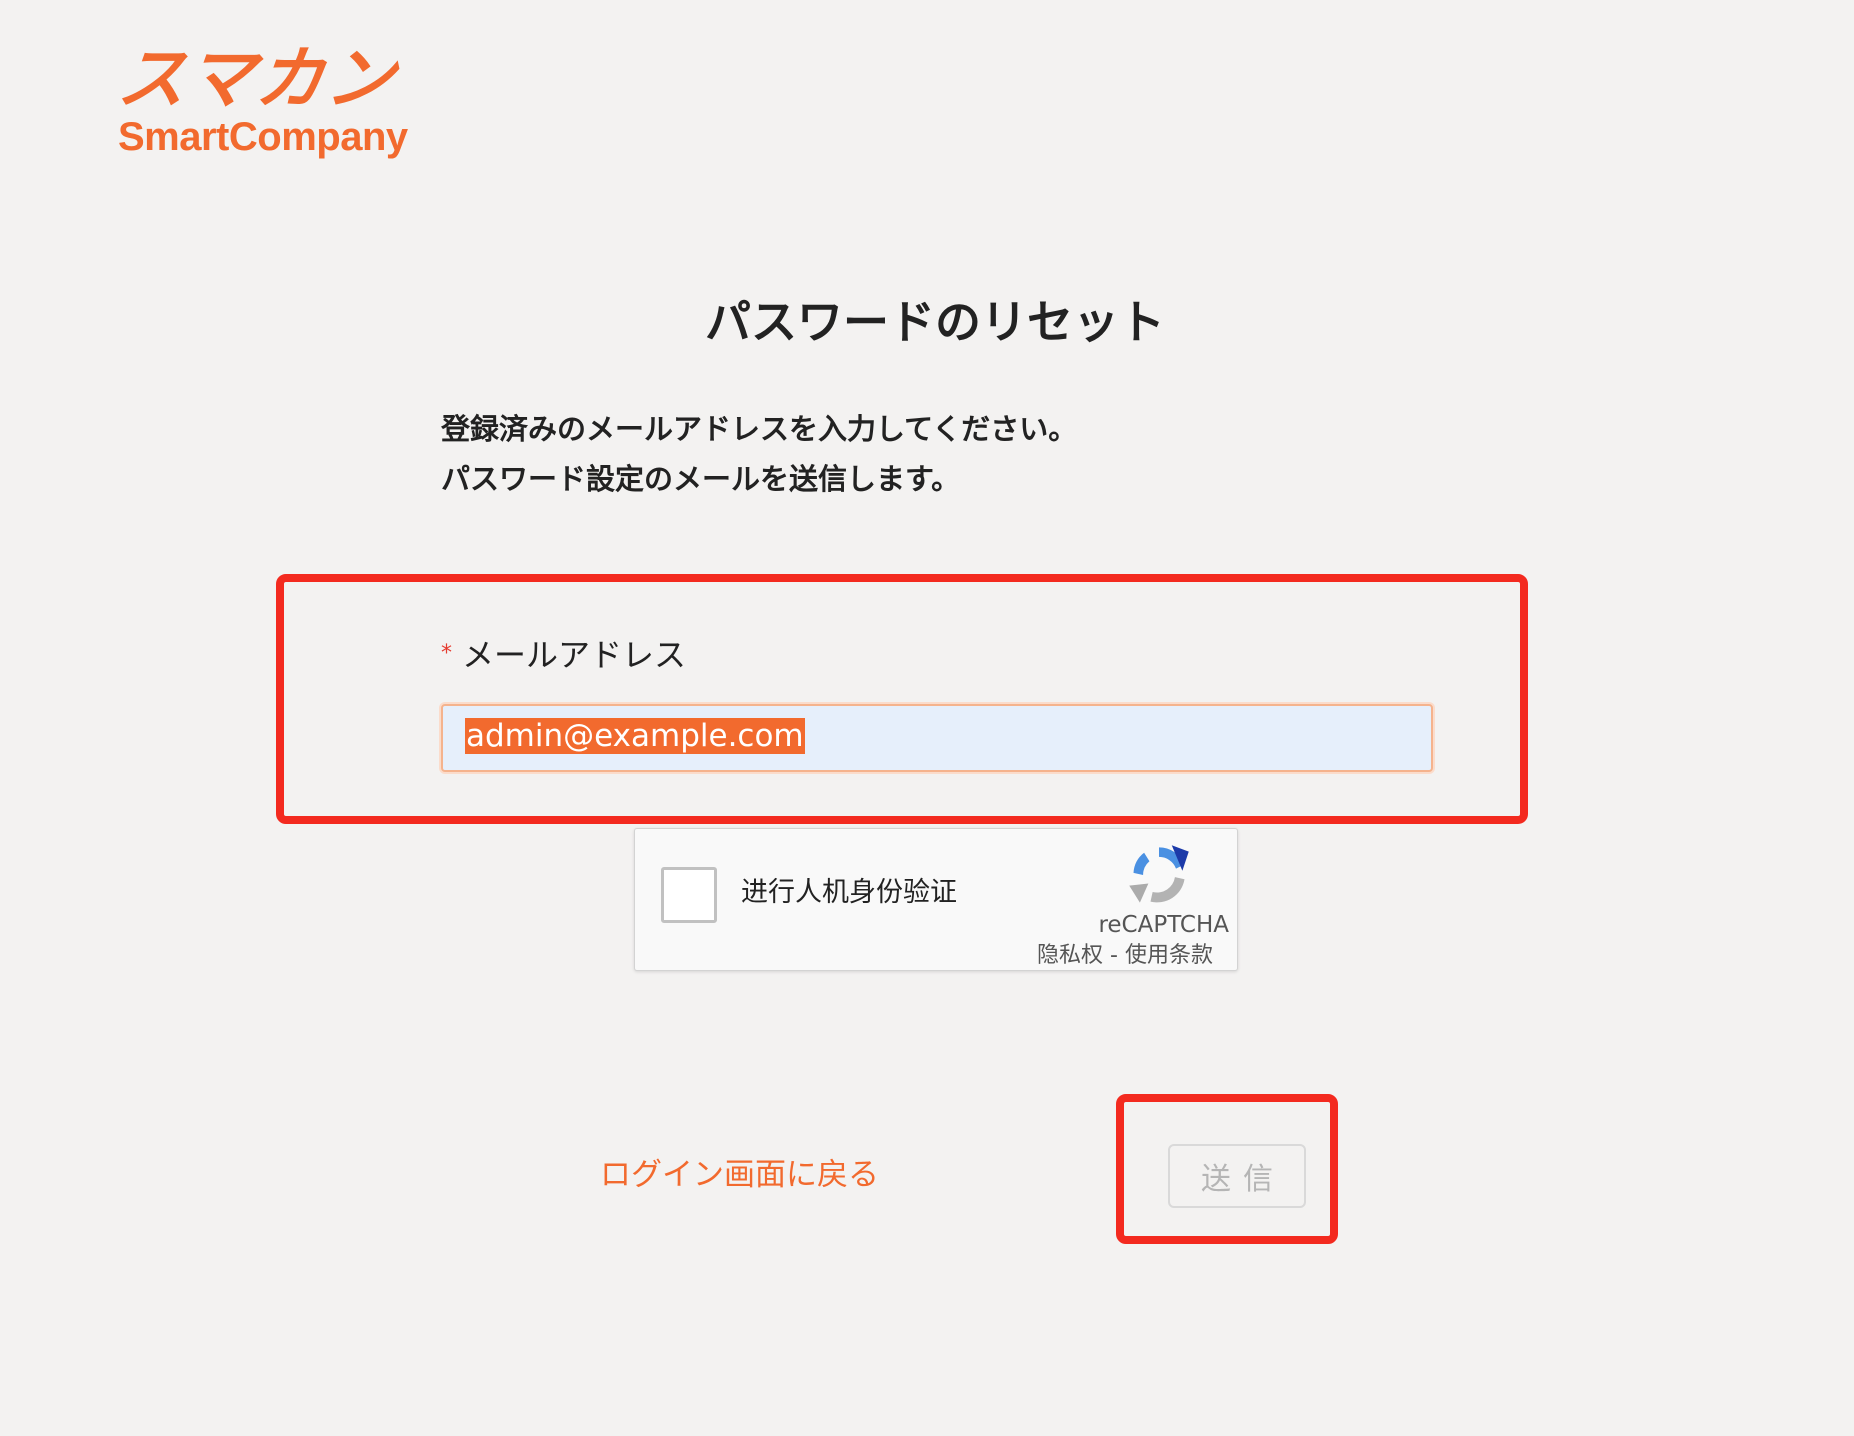  I want to click on email-input: admin@example.com, so click(937, 738).